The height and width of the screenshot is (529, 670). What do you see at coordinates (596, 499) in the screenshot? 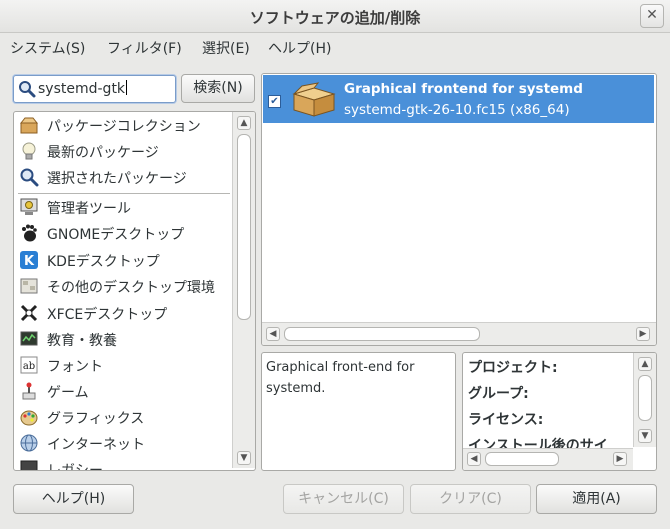
I see `apply-button: 適用(A)` at bounding box center [596, 499].